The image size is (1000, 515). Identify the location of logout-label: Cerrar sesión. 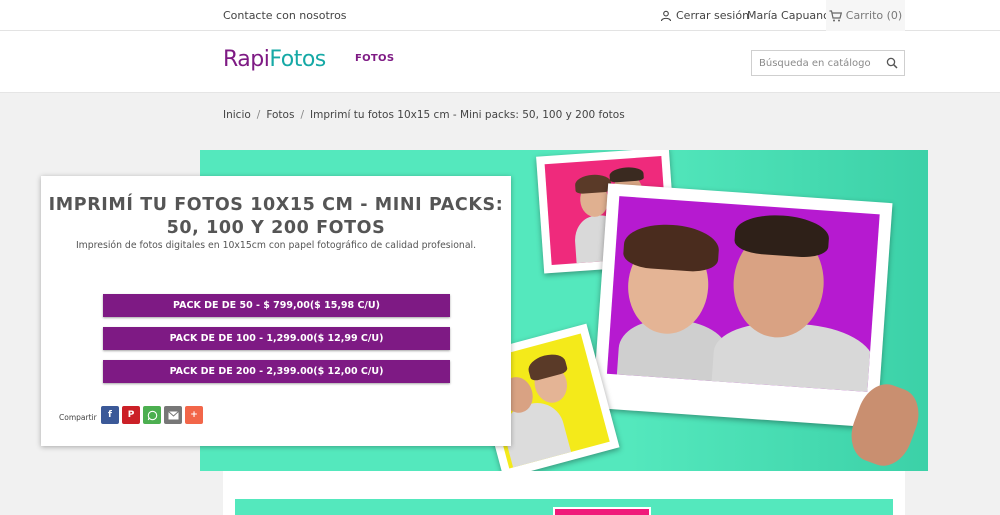
(713, 15).